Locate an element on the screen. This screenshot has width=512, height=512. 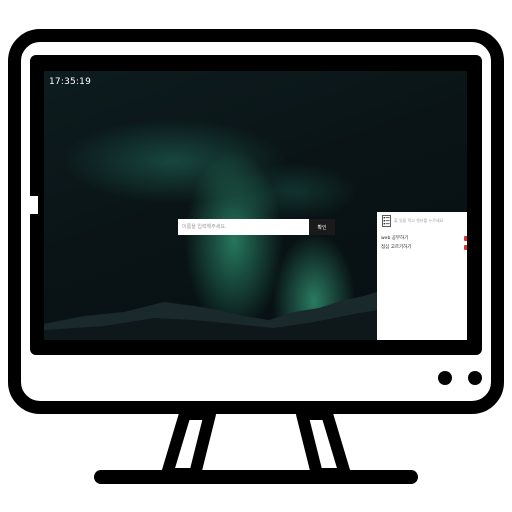
confirm-button: 확인 is located at coordinates (322, 227).